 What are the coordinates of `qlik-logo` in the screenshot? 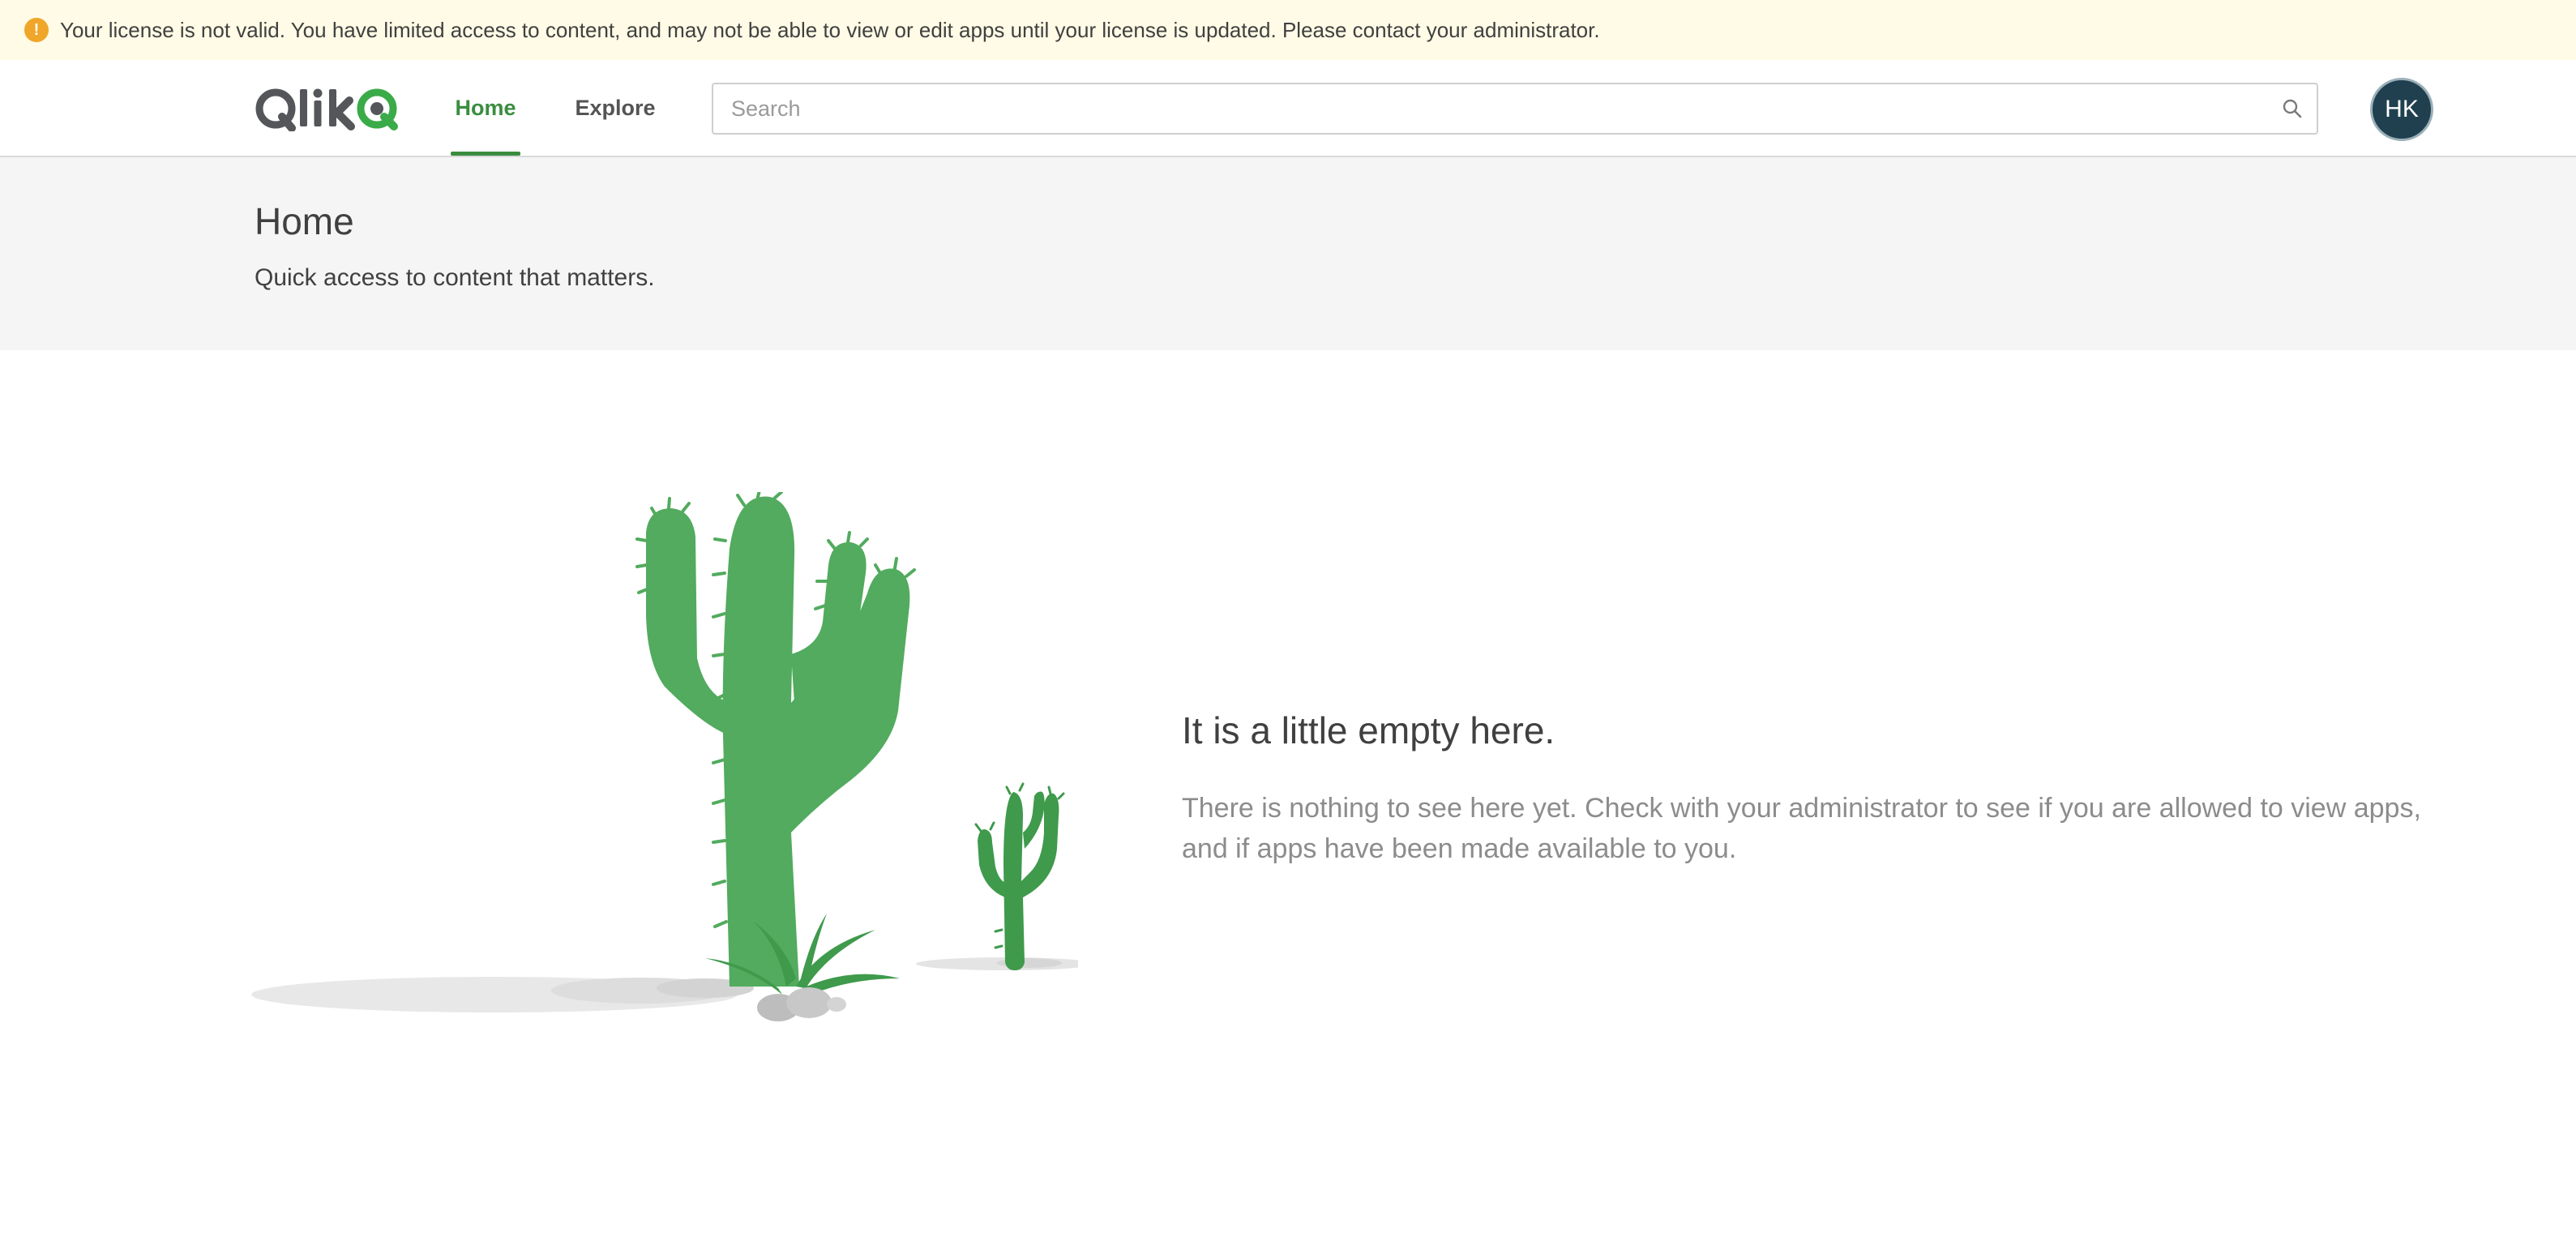 It's located at (327, 109).